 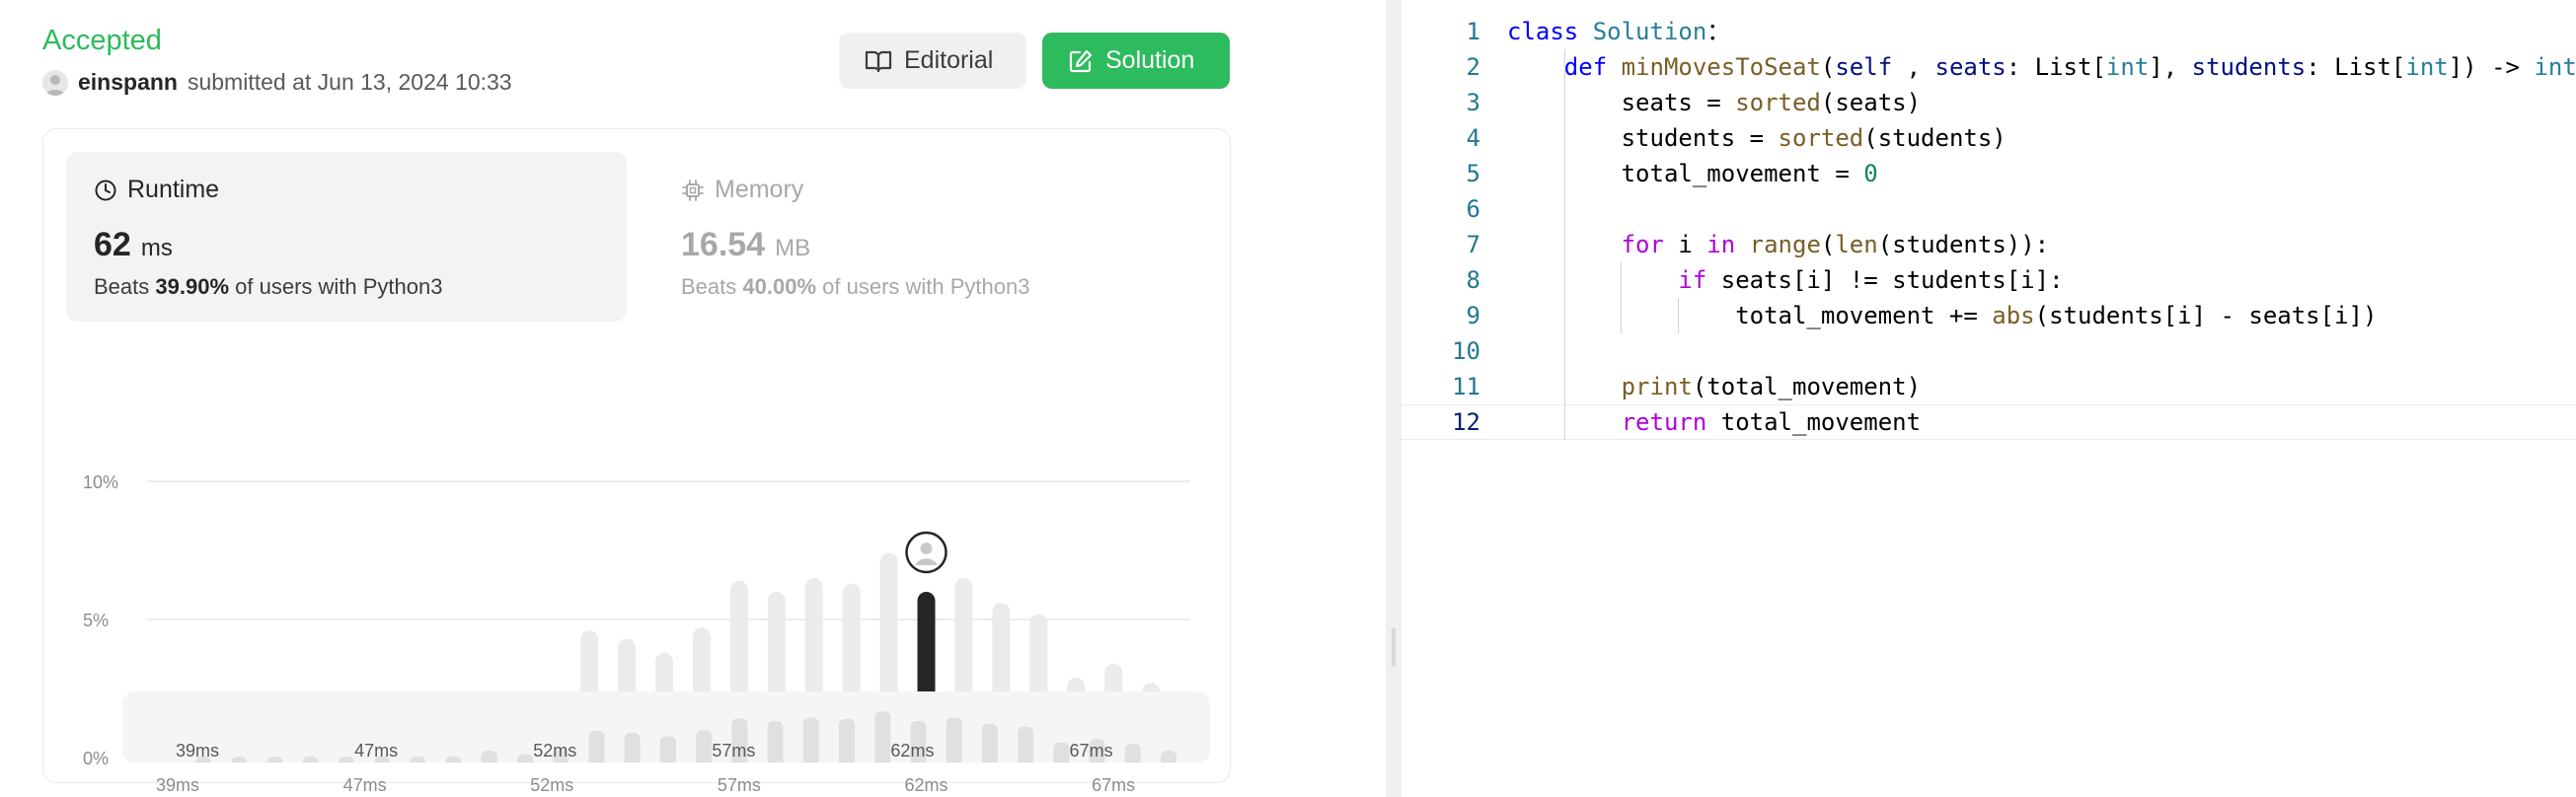 What do you see at coordinates (1864, 67) in the screenshot?
I see `code-token: self` at bounding box center [1864, 67].